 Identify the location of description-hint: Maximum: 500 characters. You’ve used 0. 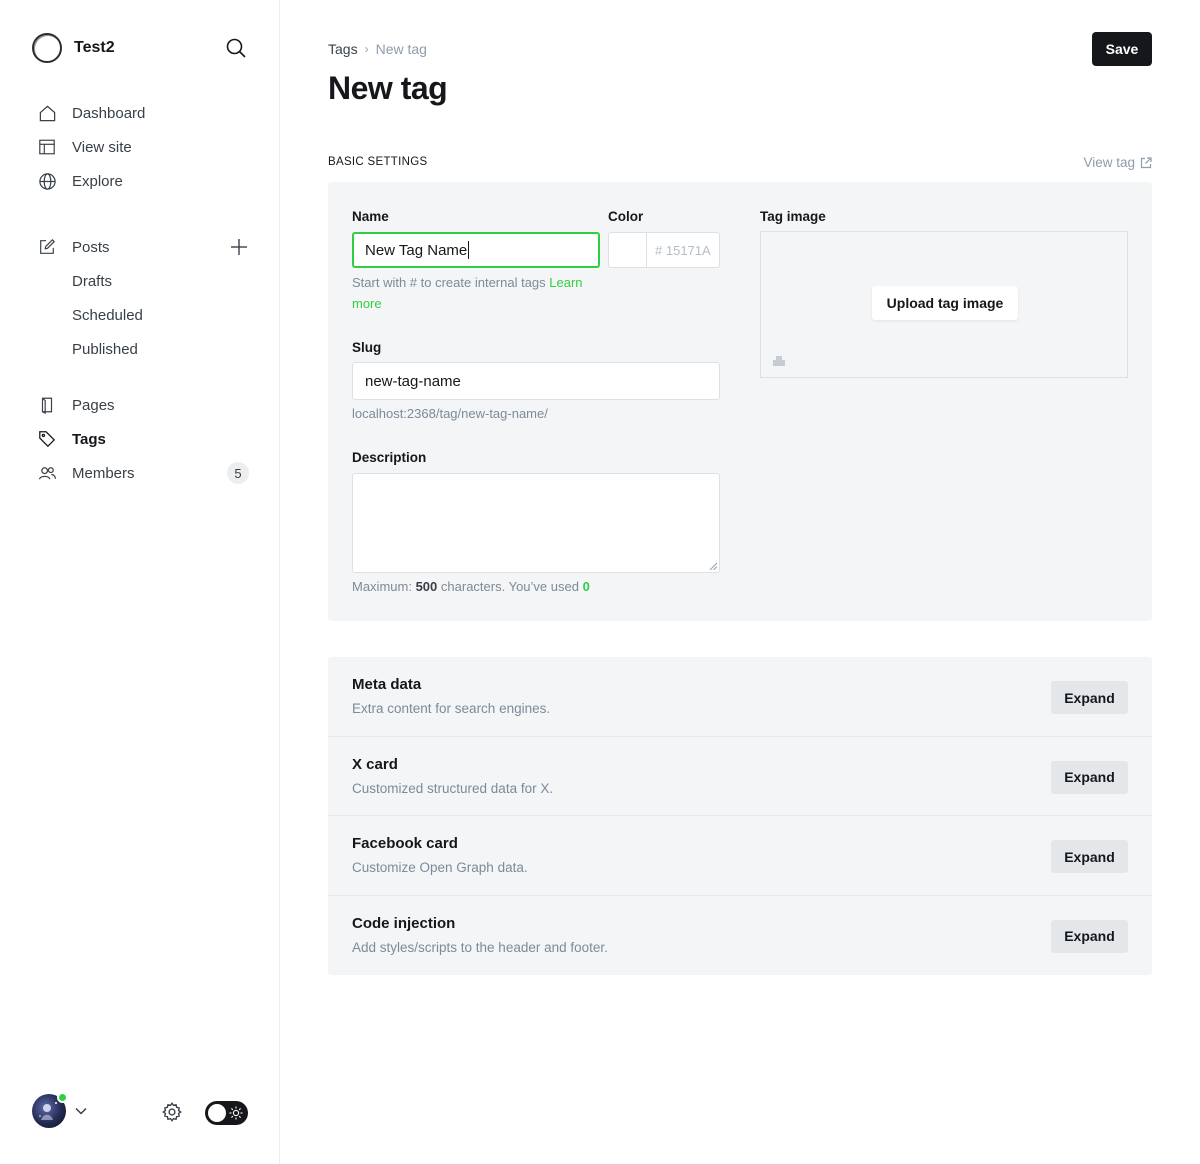
(471, 586).